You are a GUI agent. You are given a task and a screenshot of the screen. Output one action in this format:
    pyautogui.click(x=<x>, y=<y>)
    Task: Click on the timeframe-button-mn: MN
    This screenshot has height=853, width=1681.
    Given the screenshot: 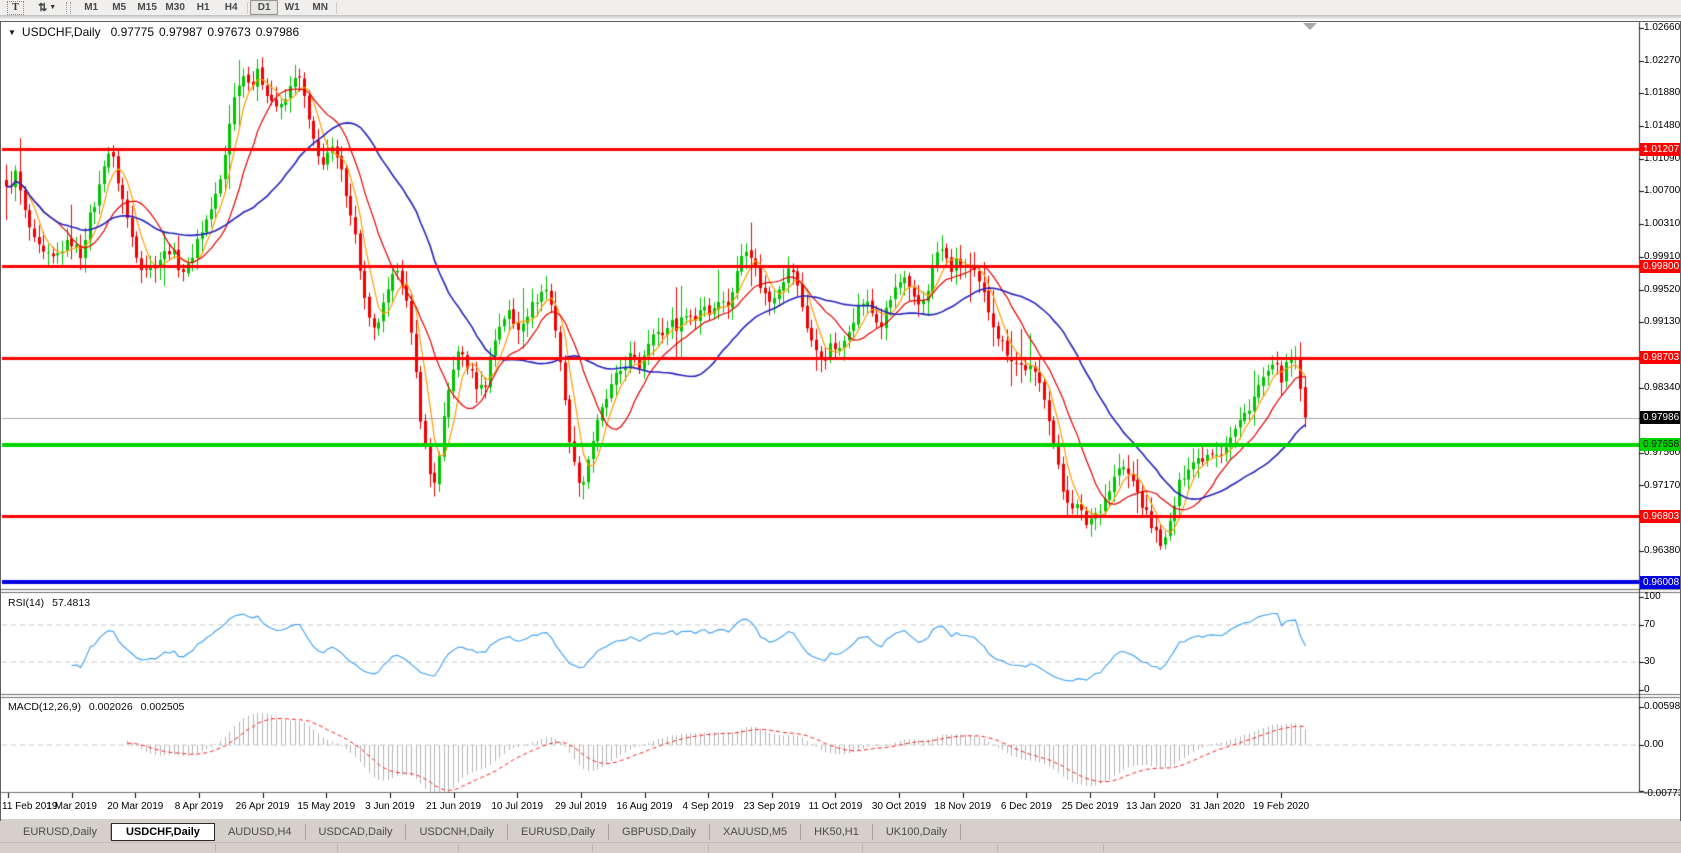 What is the action you would take?
    pyautogui.click(x=320, y=7)
    